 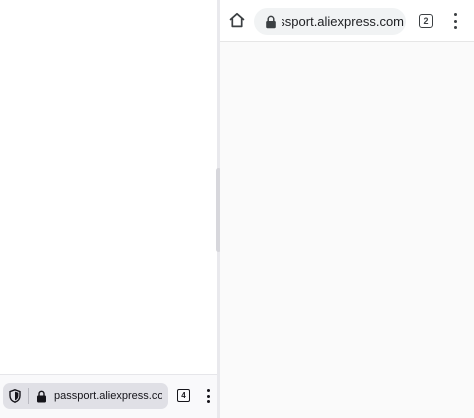 What do you see at coordinates (343, 21) in the screenshot?
I see `url-text: passport.aliexpress.com` at bounding box center [343, 21].